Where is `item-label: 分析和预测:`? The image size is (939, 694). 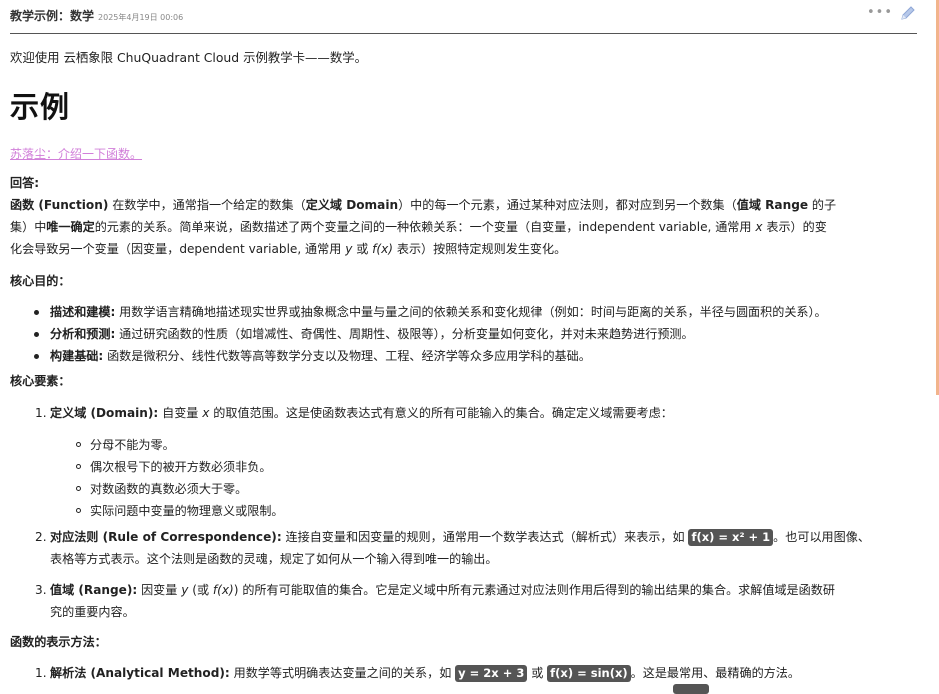 item-label: 分析和预测: is located at coordinates (83, 334).